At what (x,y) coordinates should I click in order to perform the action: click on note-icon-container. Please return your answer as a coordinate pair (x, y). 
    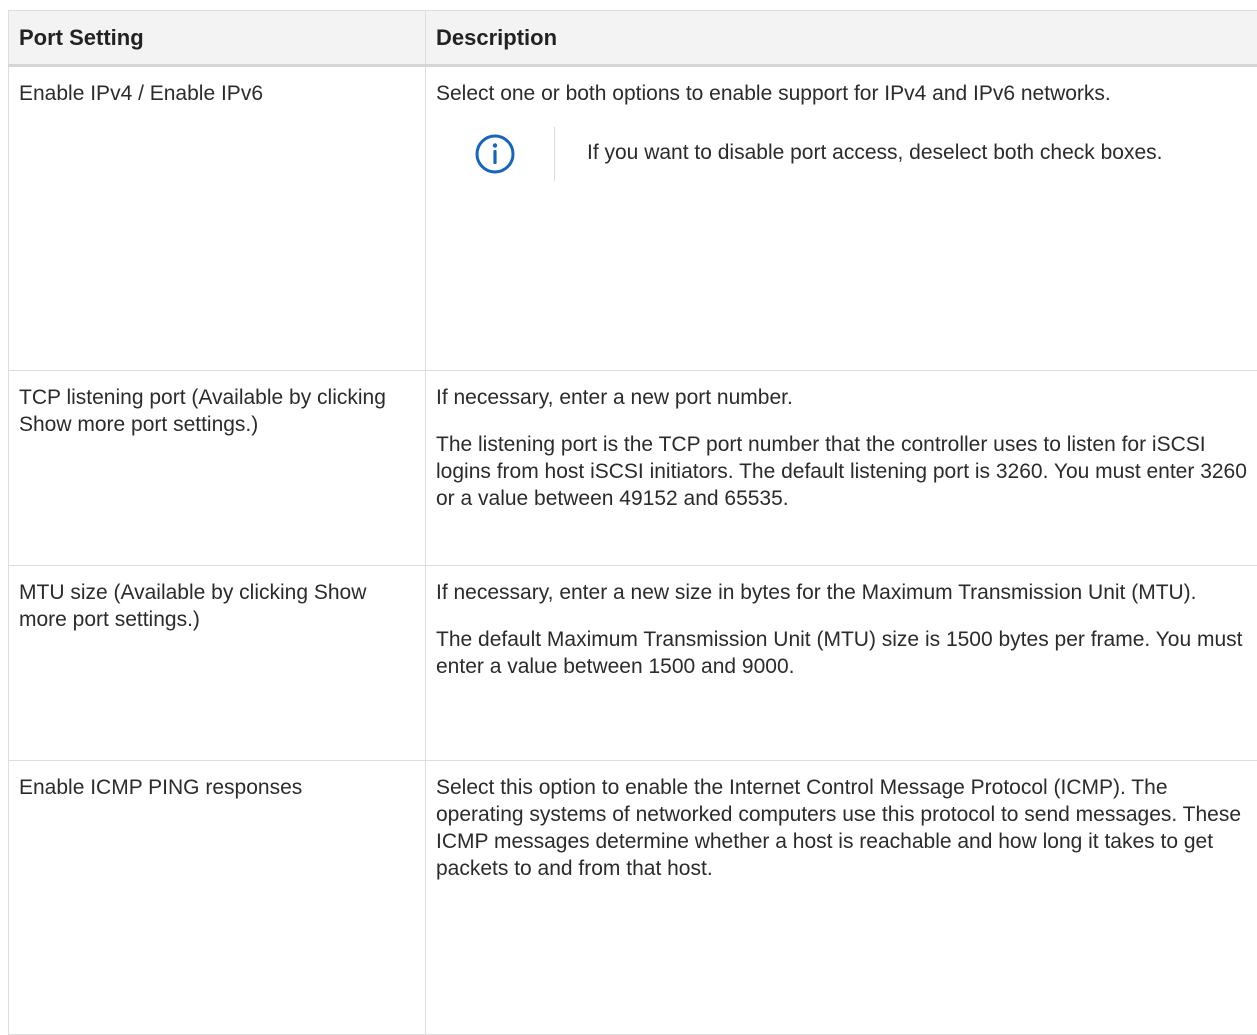
    Looking at the image, I should click on (495, 154).